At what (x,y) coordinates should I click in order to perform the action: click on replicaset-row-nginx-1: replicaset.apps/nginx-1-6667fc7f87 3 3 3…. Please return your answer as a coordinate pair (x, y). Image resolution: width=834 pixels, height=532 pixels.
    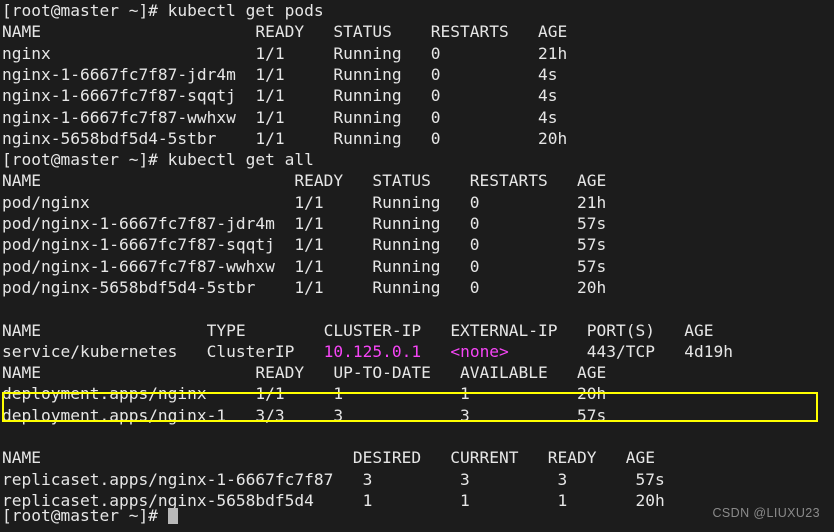
    Looking at the image, I should click on (333, 479).